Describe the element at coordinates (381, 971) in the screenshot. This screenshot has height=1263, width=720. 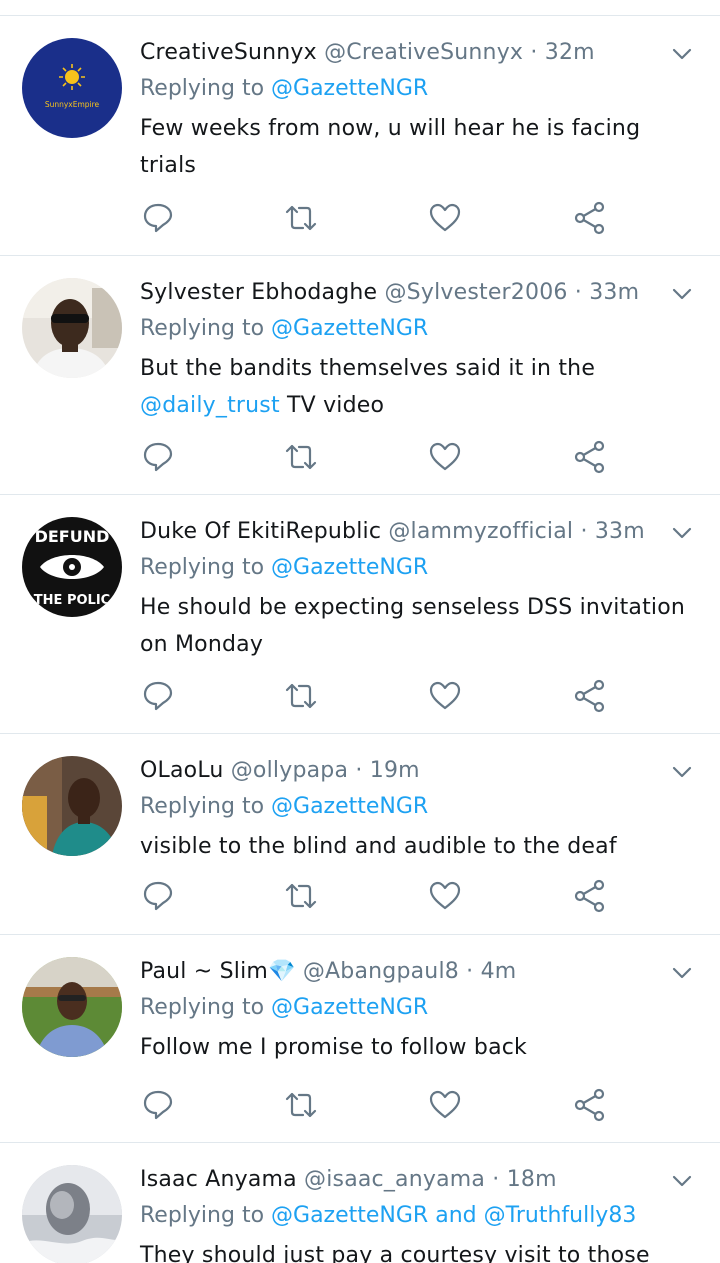
I see `user-handle: @Abangpaul8` at that location.